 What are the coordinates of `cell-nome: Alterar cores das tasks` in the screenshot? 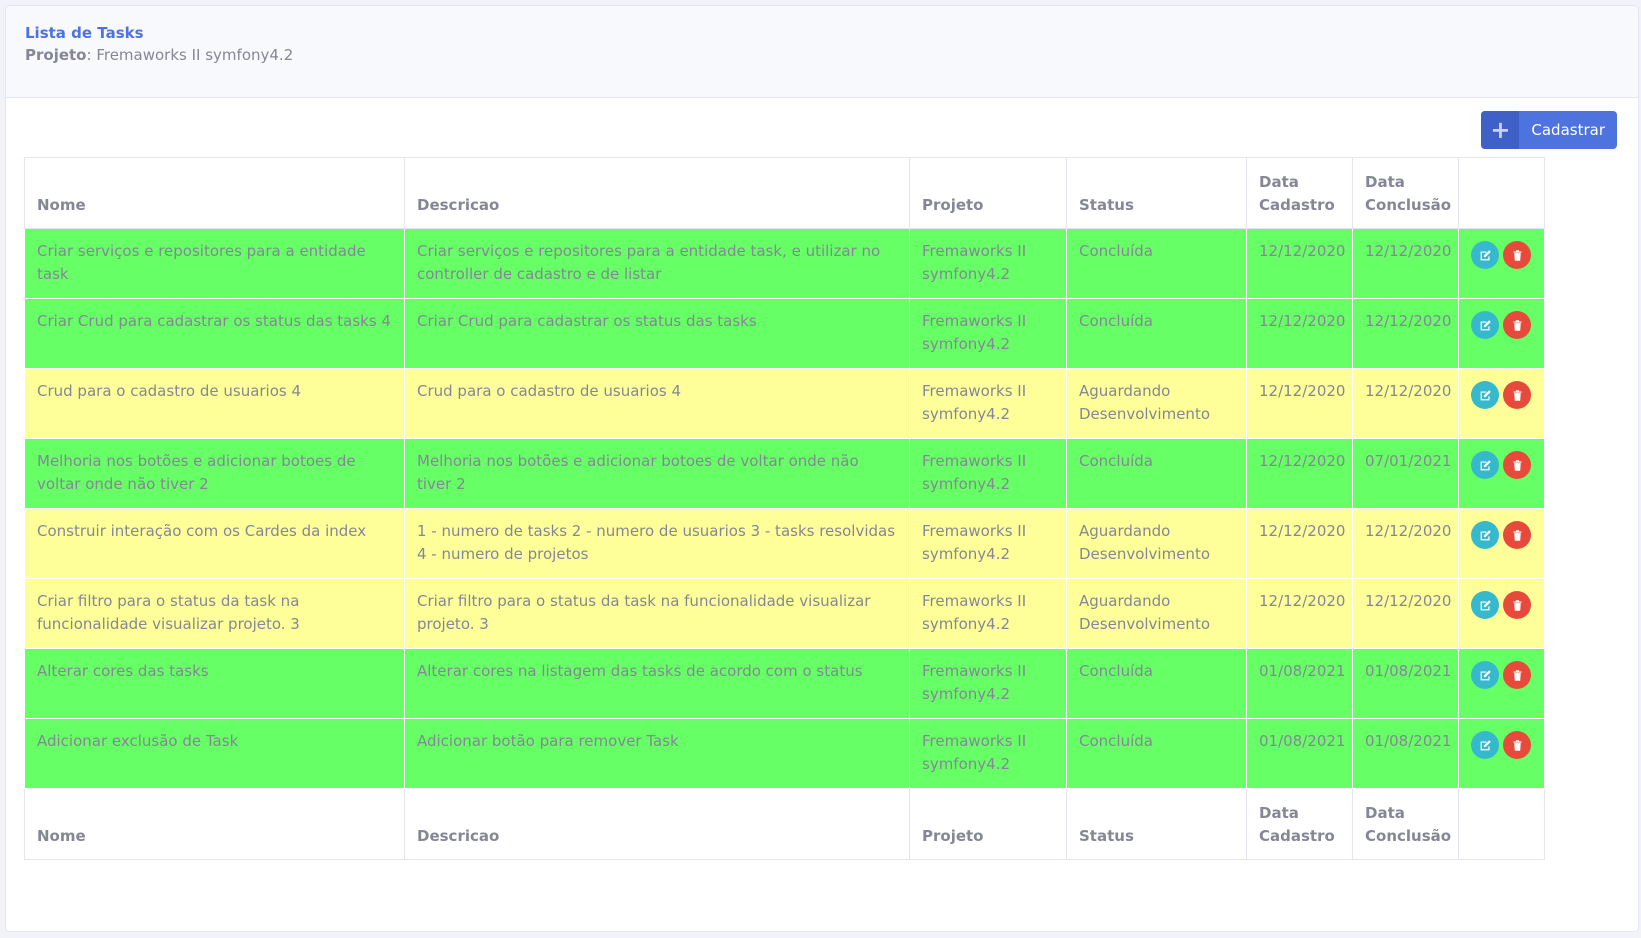 It's located at (214, 683).